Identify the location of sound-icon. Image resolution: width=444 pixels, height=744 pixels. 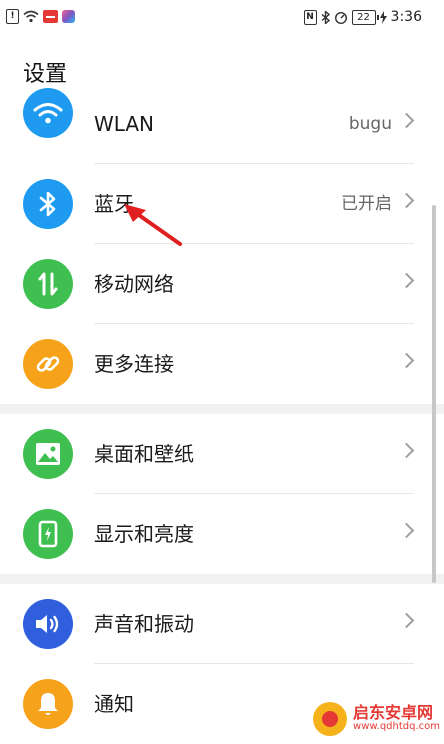
(48, 624).